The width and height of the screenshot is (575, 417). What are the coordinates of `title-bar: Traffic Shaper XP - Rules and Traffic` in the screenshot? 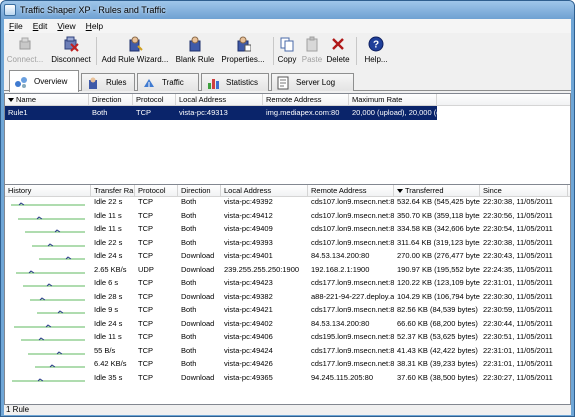 It's located at (287, 10).